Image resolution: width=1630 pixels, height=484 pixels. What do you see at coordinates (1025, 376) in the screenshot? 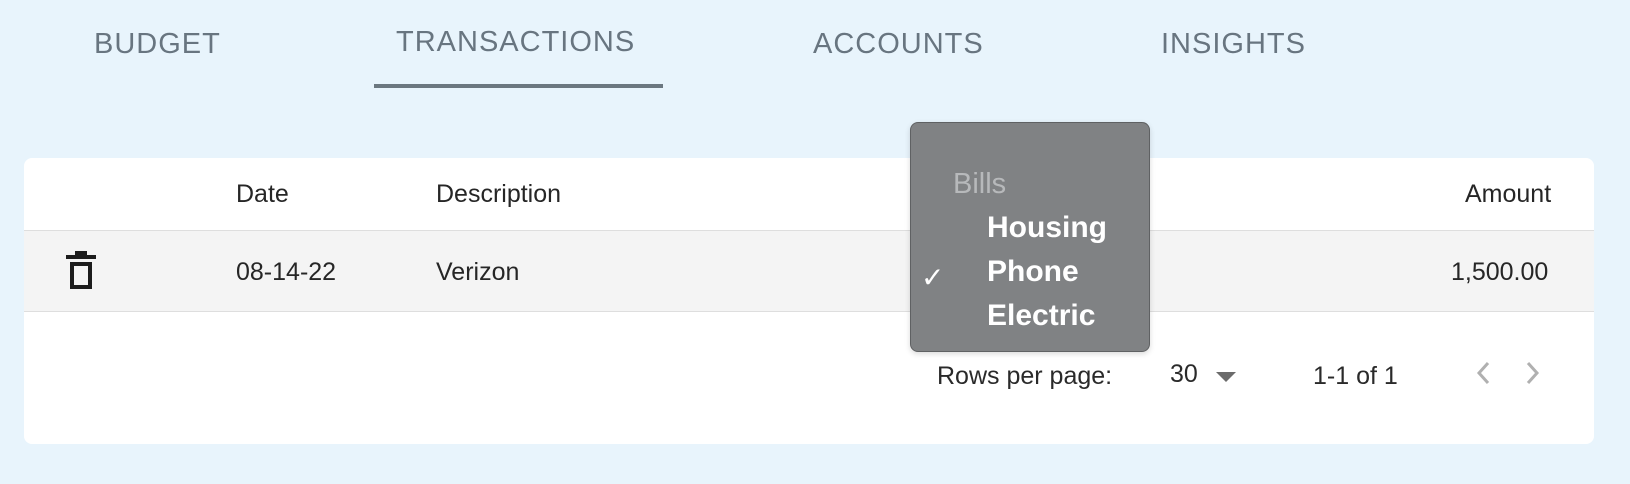
I see `rows-per-page-label: Rows per page:` at bounding box center [1025, 376].